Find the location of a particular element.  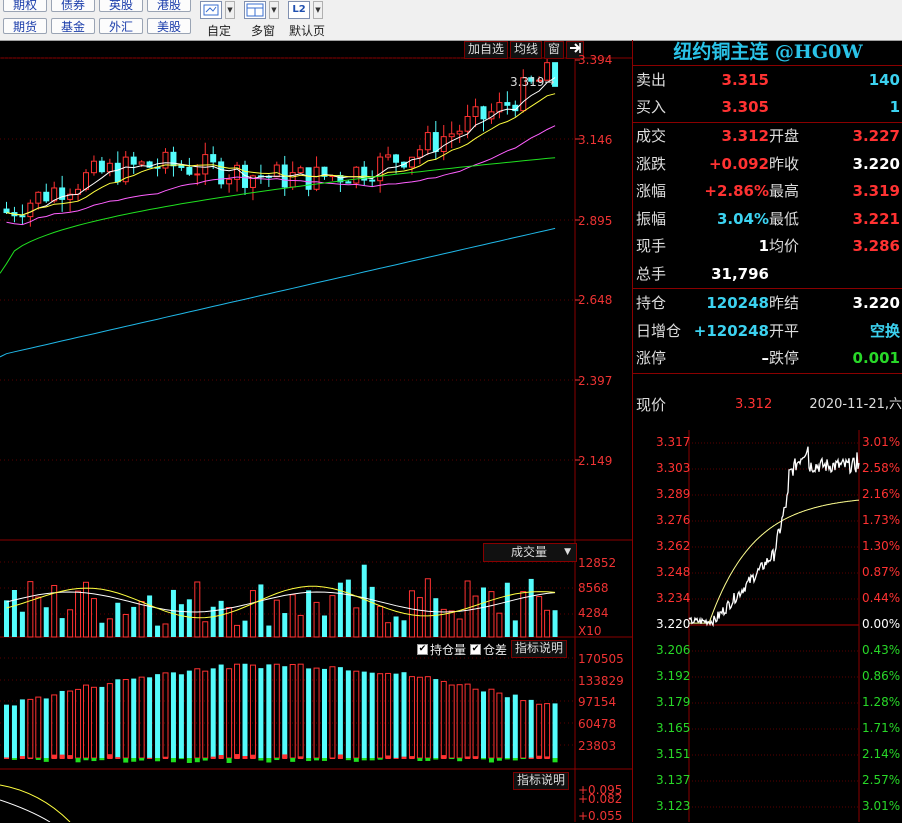

position-stat-label: 昨结 is located at coordinates (784, 303).